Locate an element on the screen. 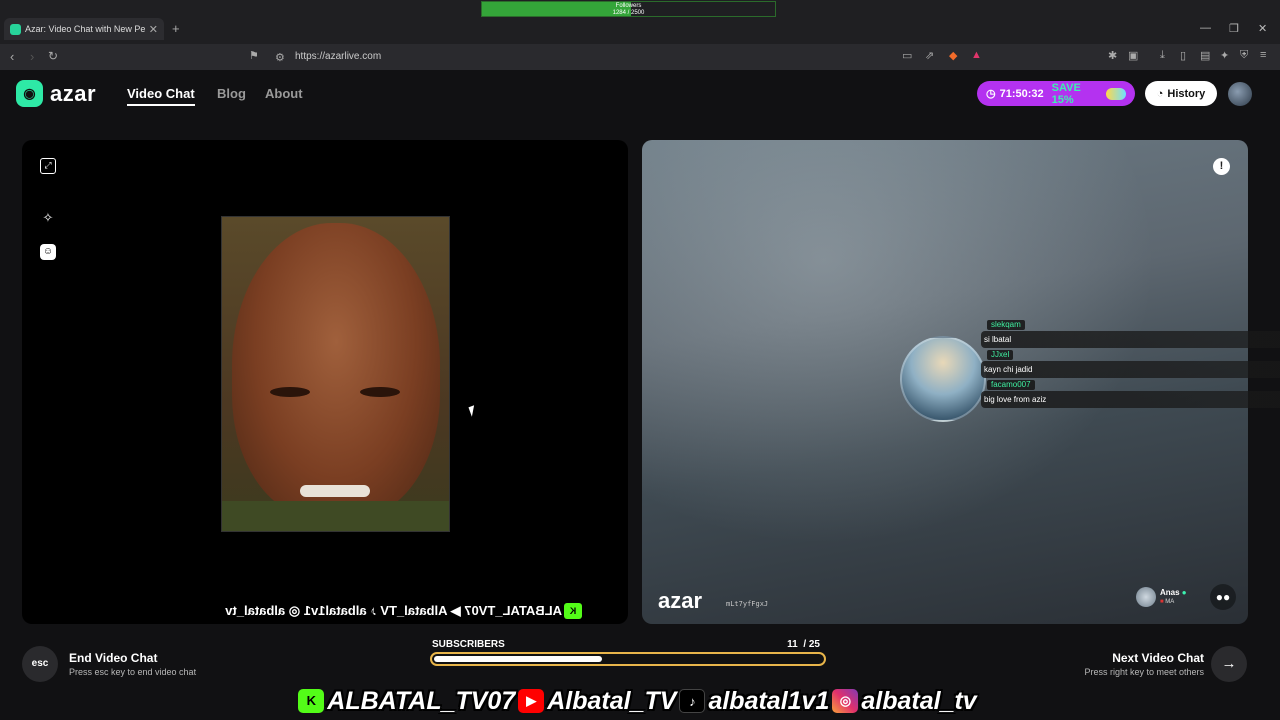  brave-rewards-icon: ▲ is located at coordinates (976, 55).